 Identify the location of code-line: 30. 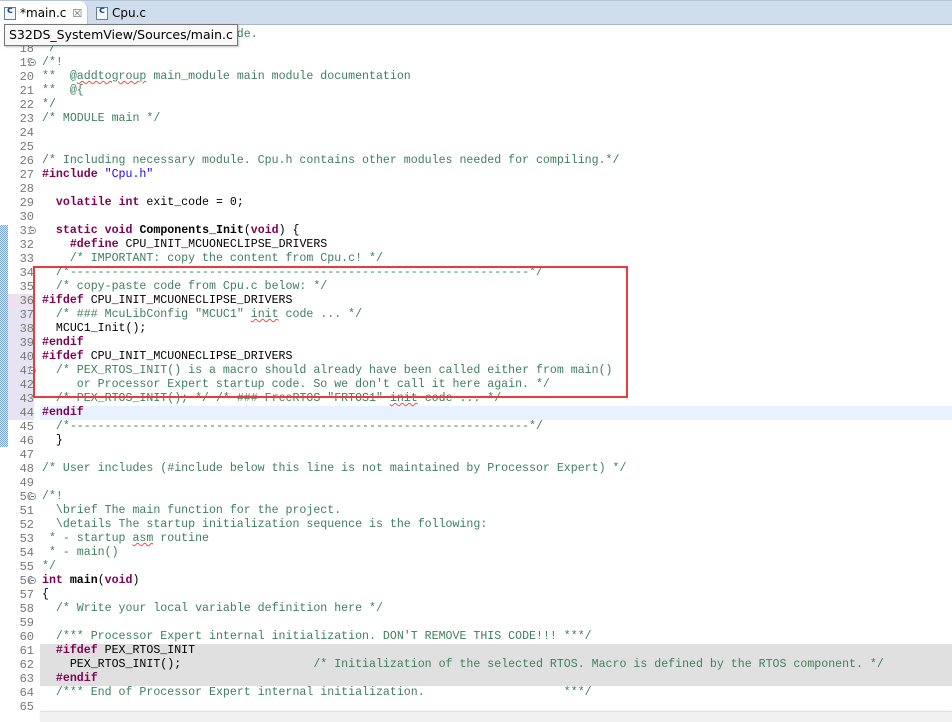
(476, 217).